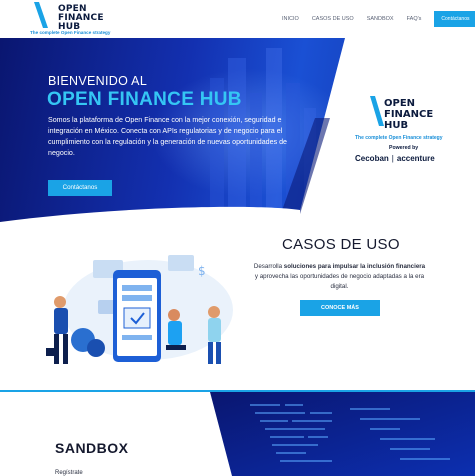  I want to click on logo-tagline: The complete Open Finance strategy, so click(70, 32).